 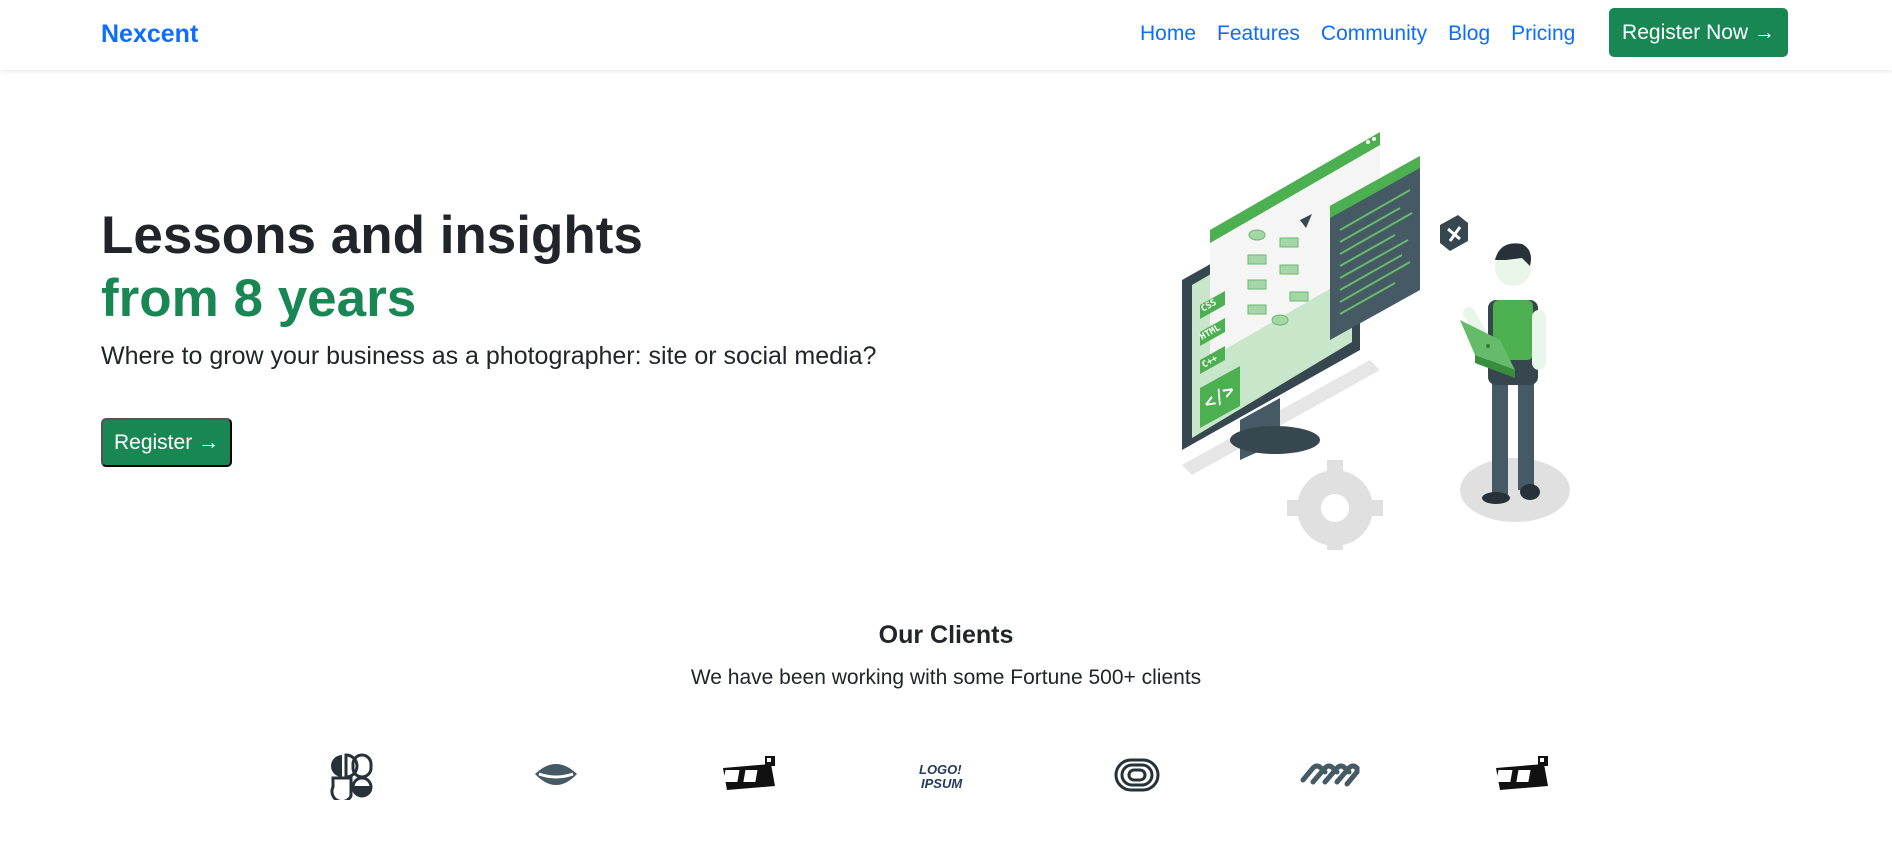 What do you see at coordinates (942, 783) in the screenshot?
I see `svg-text: IPSUM` at bounding box center [942, 783].